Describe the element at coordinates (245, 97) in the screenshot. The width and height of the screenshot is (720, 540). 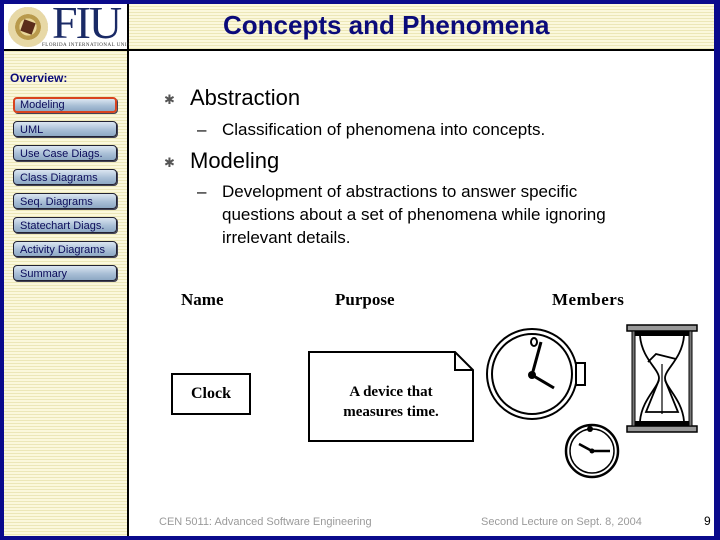
I see `bullet-abstraction: Abstraction` at that location.